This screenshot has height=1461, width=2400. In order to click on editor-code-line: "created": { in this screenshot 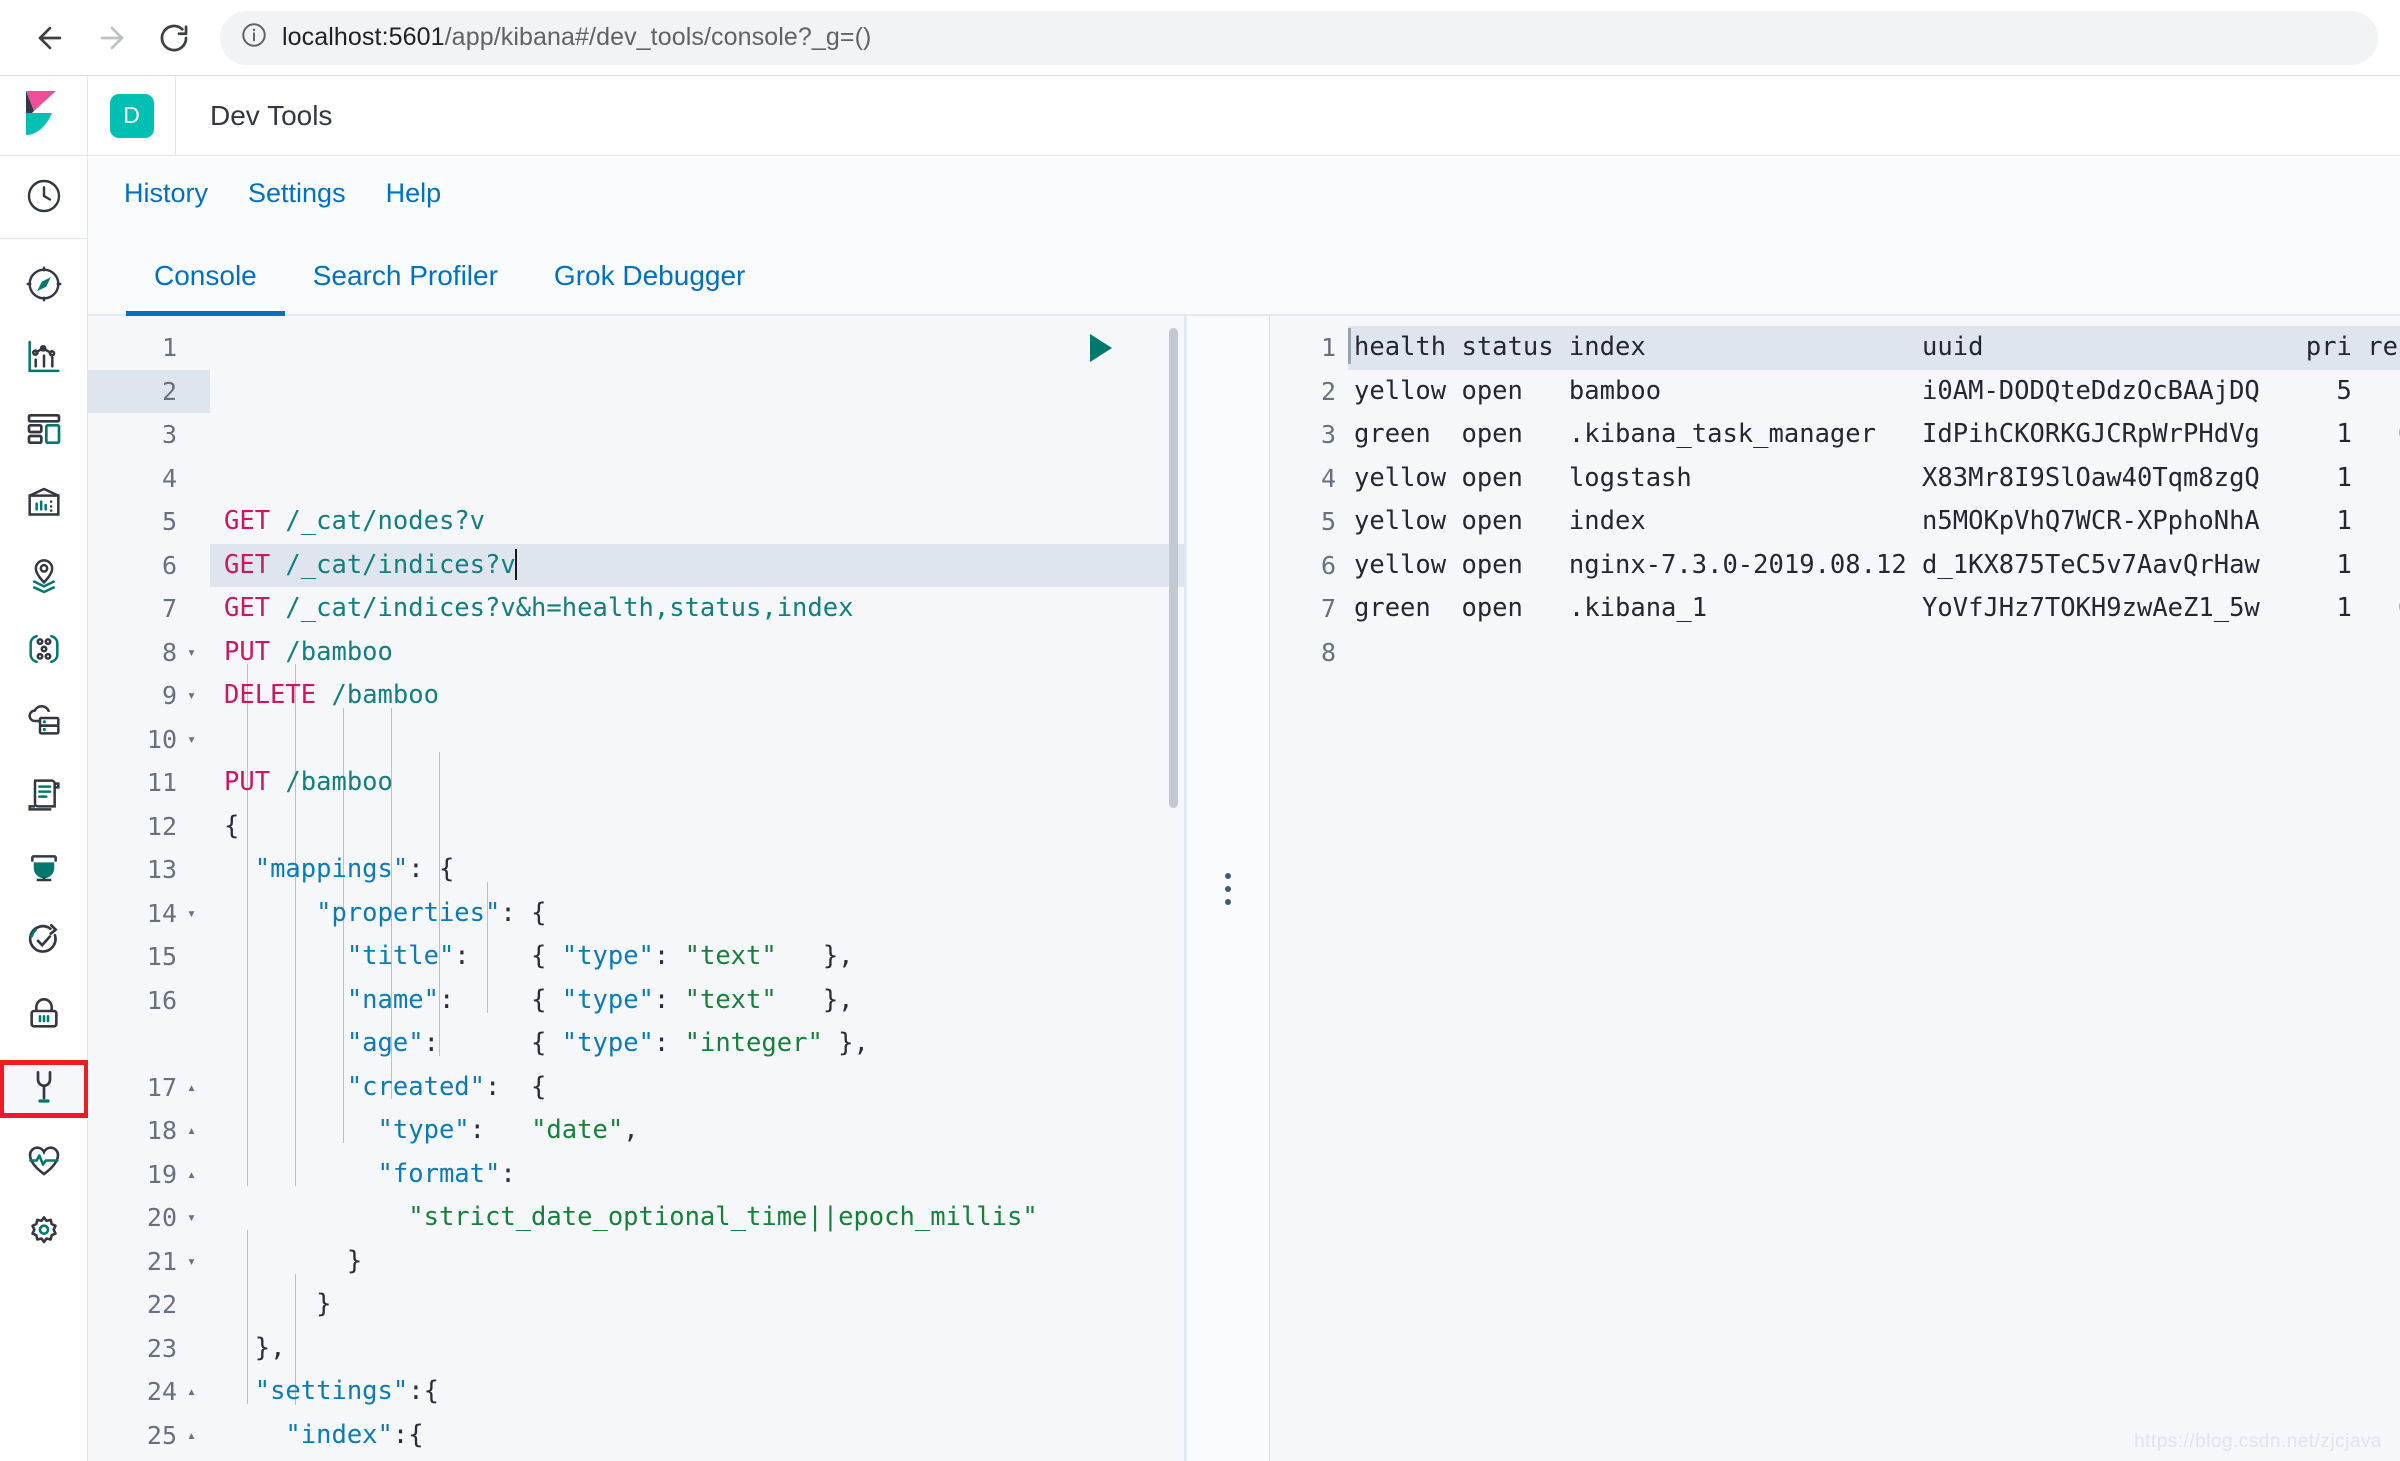, I will do `click(698, 1088)`.